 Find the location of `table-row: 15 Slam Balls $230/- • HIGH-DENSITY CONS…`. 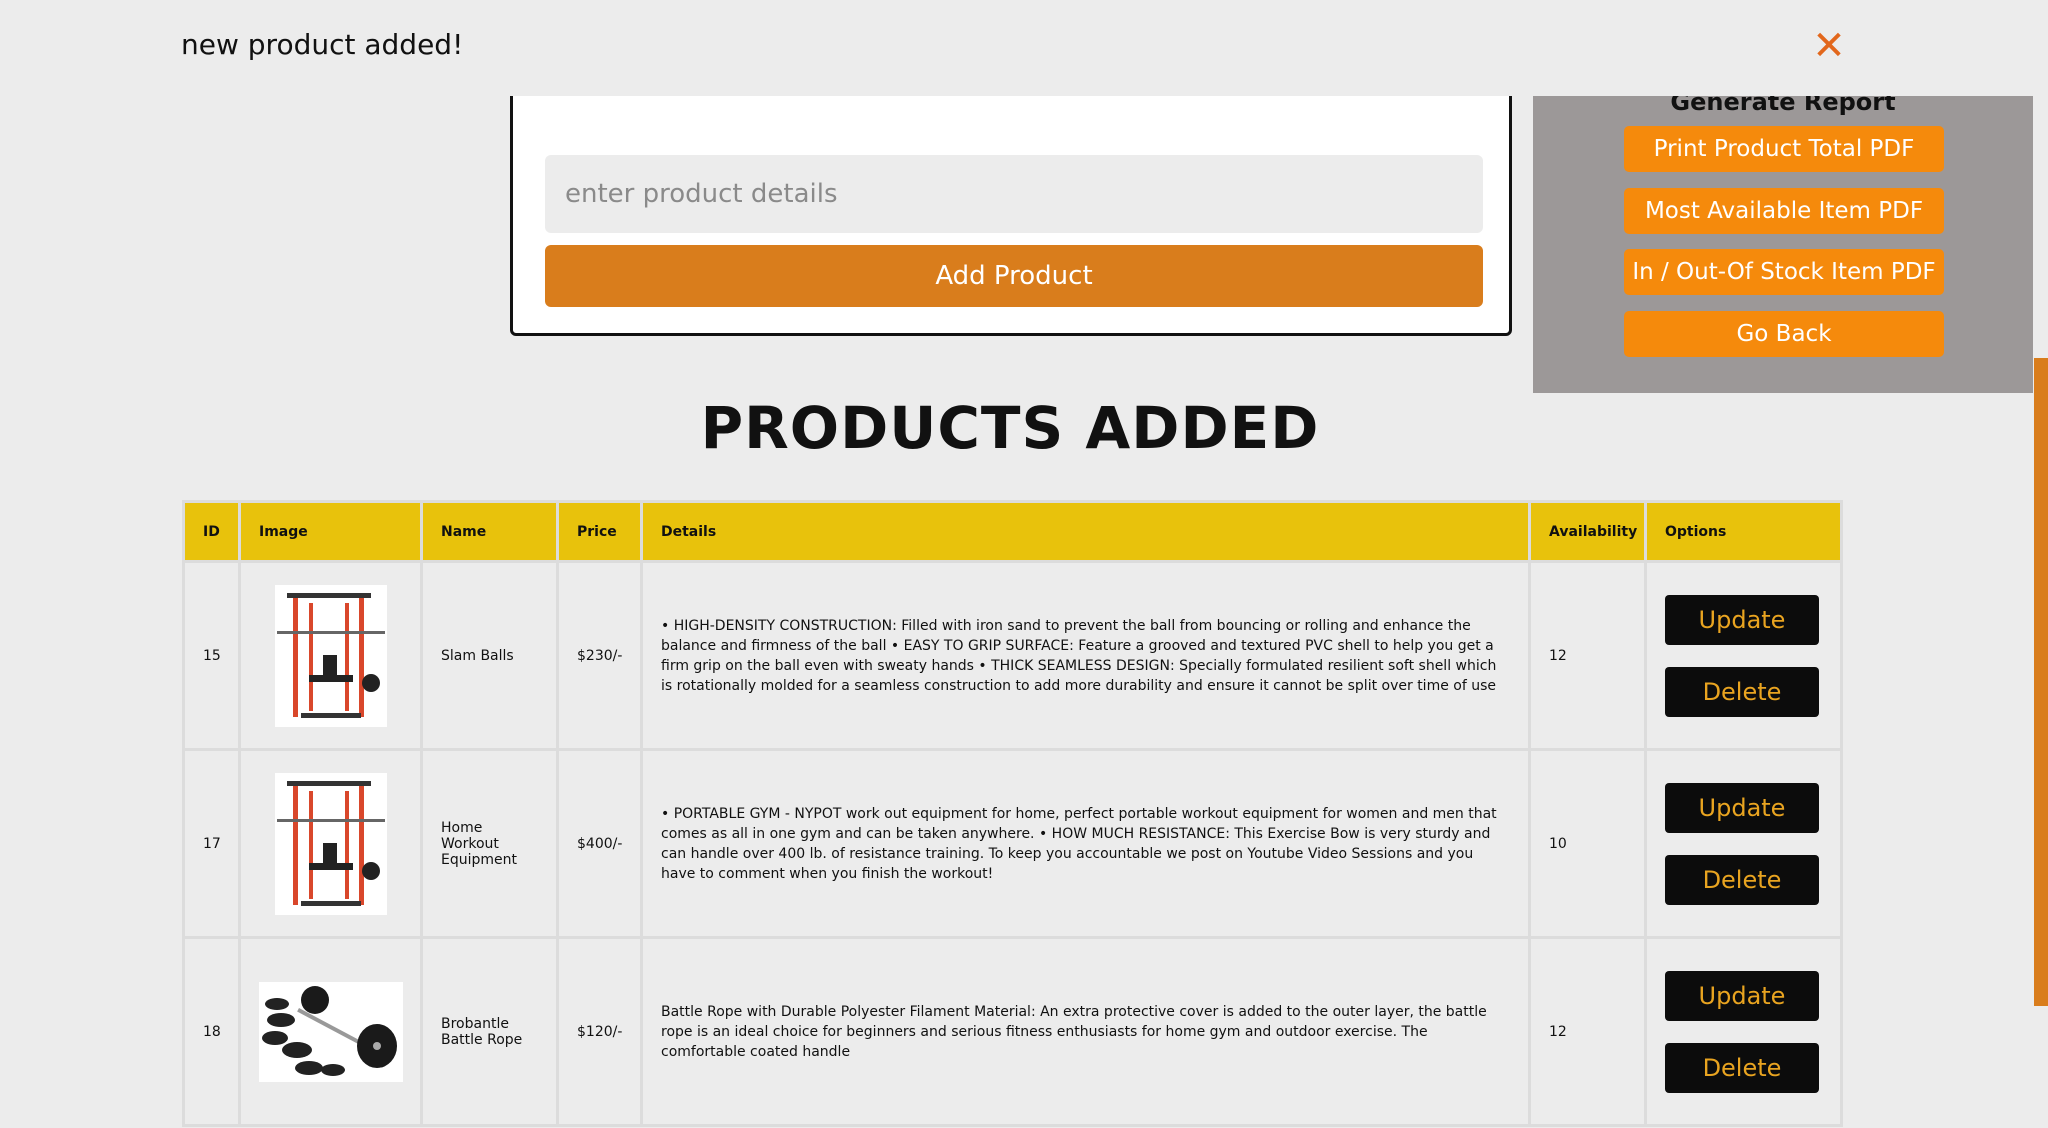

table-row: 15 Slam Balls $230/- • HIGH-DENSITY CONS… is located at coordinates (1012, 655).